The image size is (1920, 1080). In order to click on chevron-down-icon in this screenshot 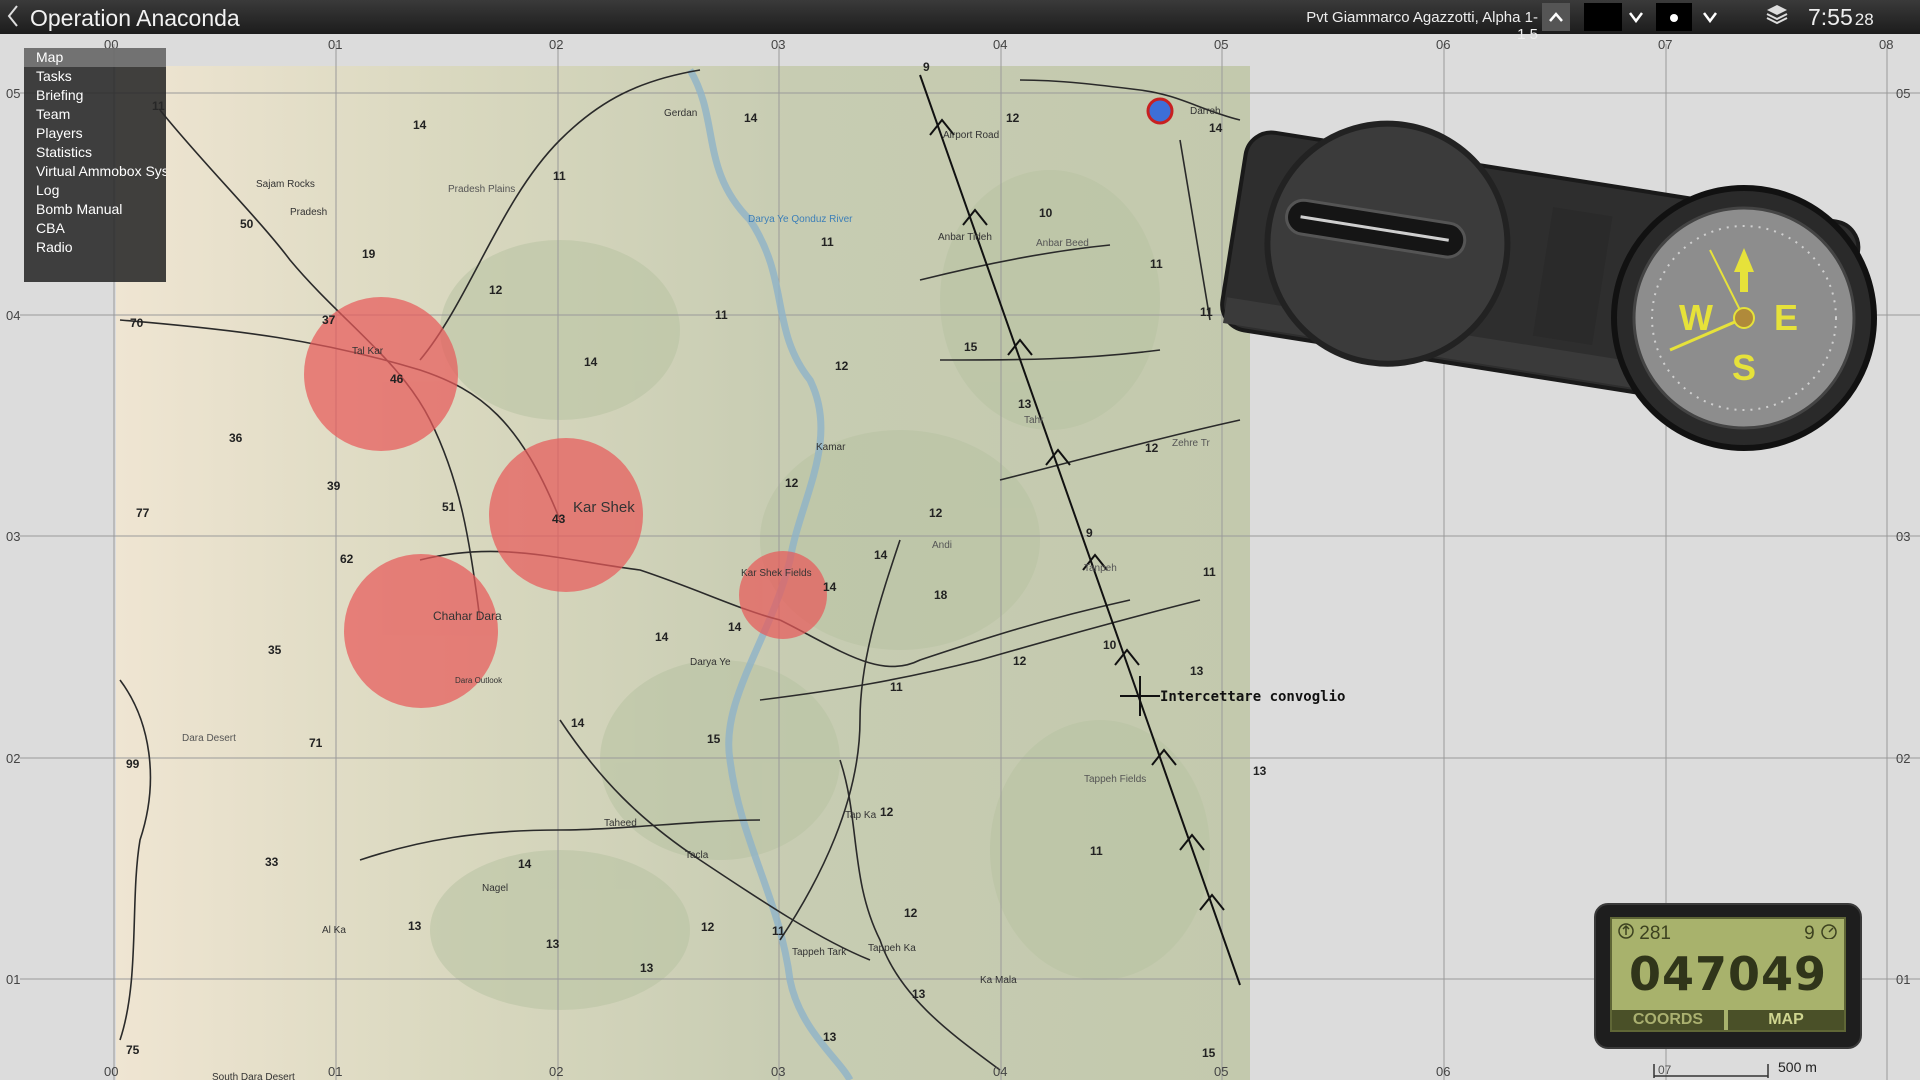, I will do `click(1710, 18)`.